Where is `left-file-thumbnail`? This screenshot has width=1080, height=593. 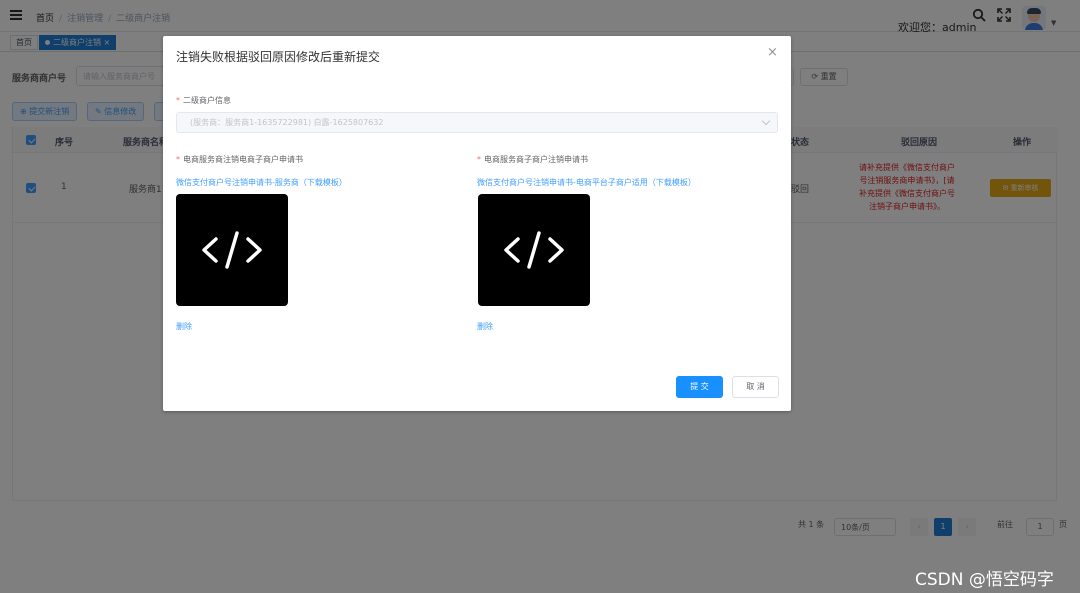 left-file-thumbnail is located at coordinates (232, 250).